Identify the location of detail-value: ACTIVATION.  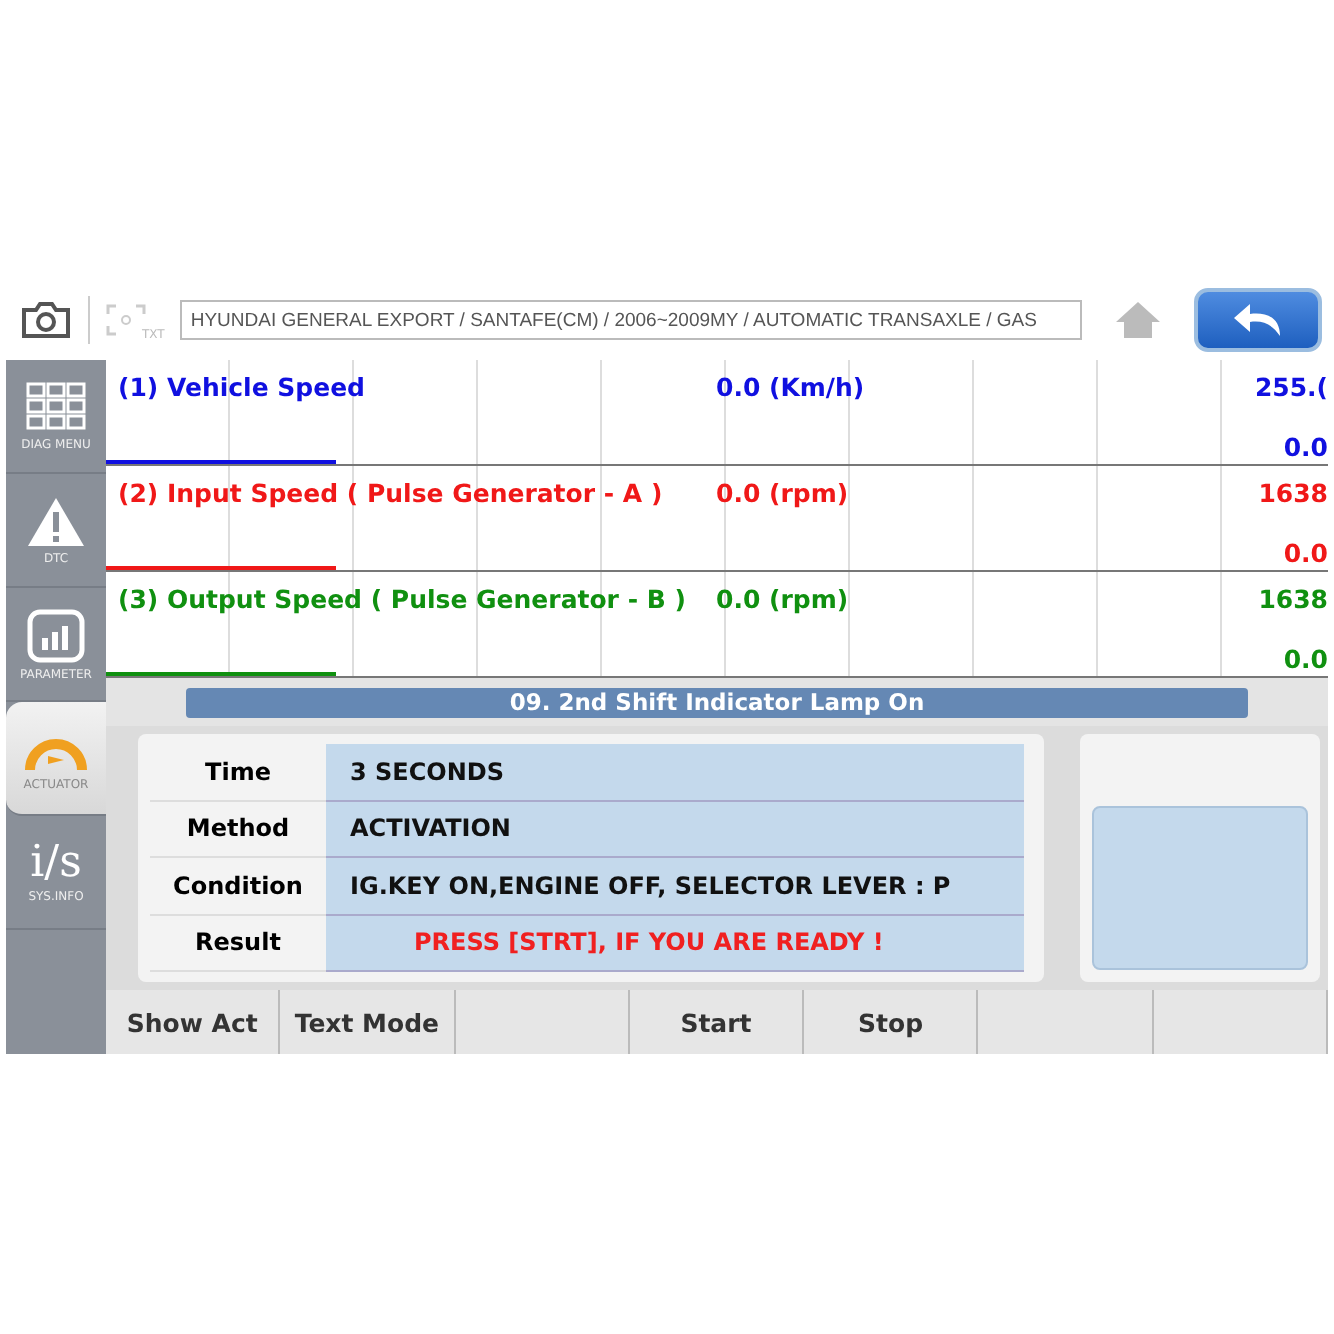
(675, 829).